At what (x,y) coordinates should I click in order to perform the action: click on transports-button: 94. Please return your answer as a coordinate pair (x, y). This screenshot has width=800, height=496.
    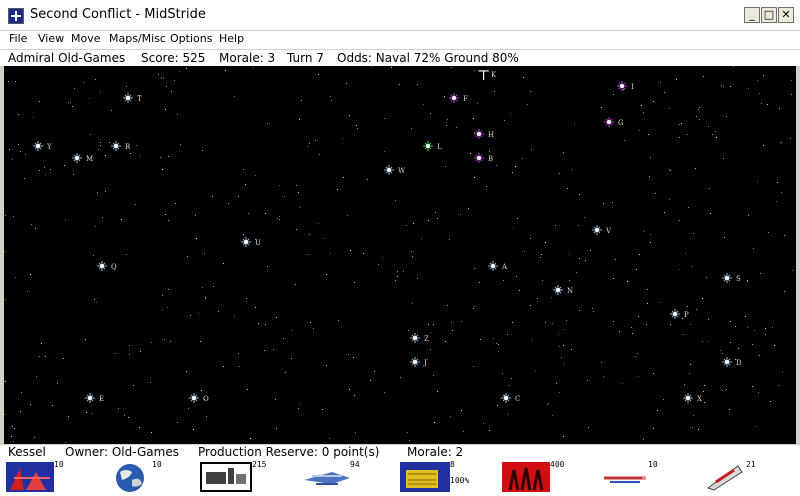
    Looking at the image, I should click on (345, 477).